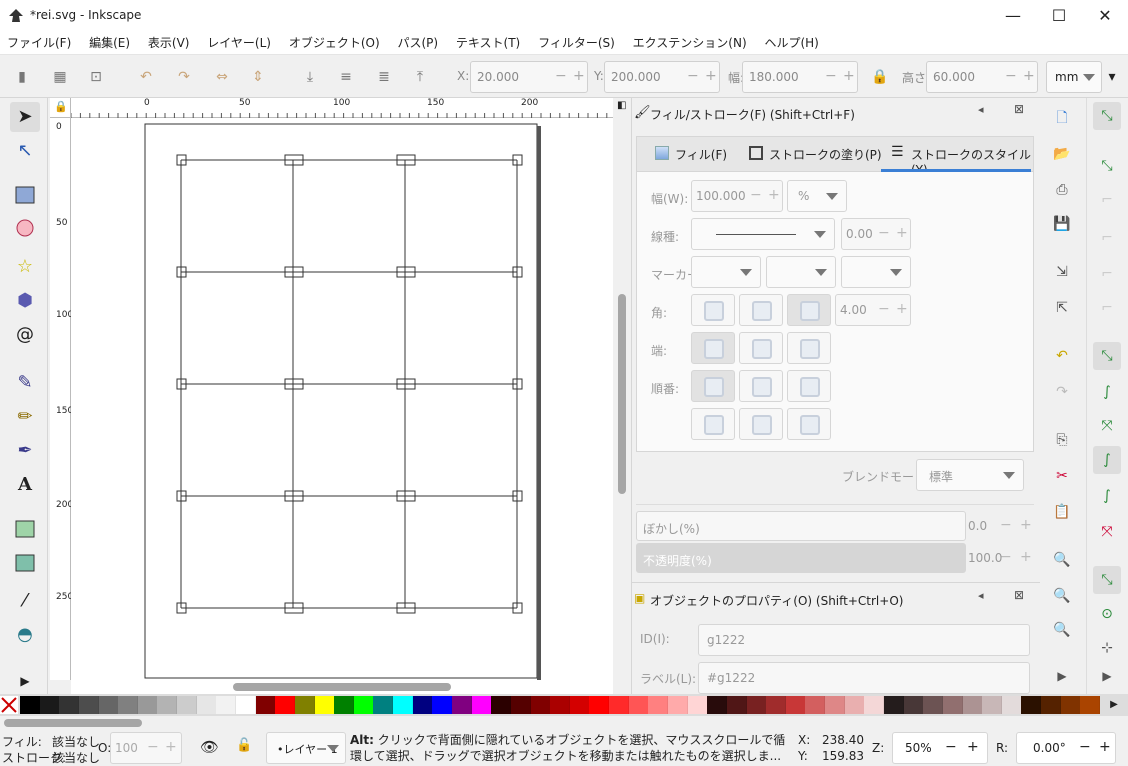 This screenshot has width=1128, height=766. Describe the element at coordinates (809, 348) in the screenshot. I see `cap-square-button` at that location.